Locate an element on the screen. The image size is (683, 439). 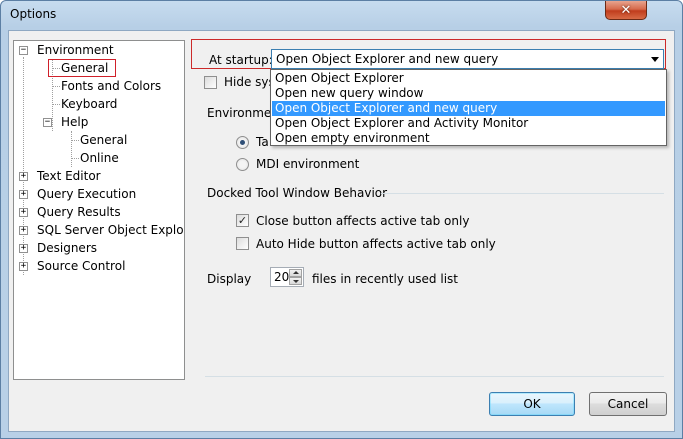
stepper-down-button is located at coordinates (295, 281).